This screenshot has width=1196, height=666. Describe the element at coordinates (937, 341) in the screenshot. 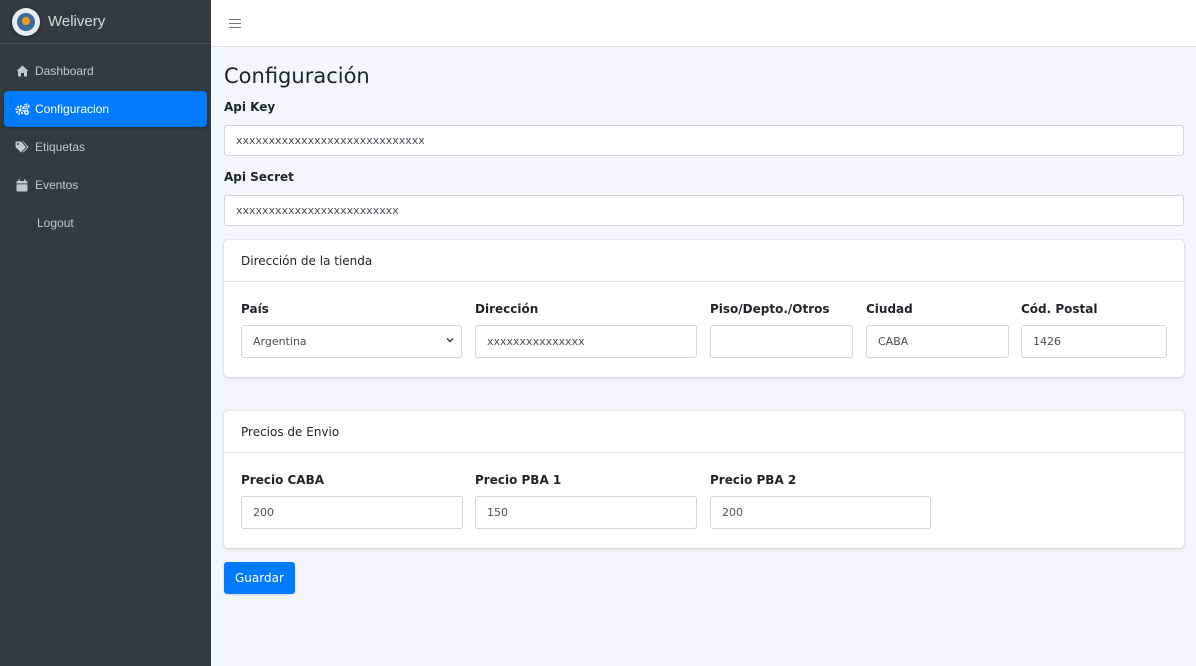

I see `ciudad-input` at that location.